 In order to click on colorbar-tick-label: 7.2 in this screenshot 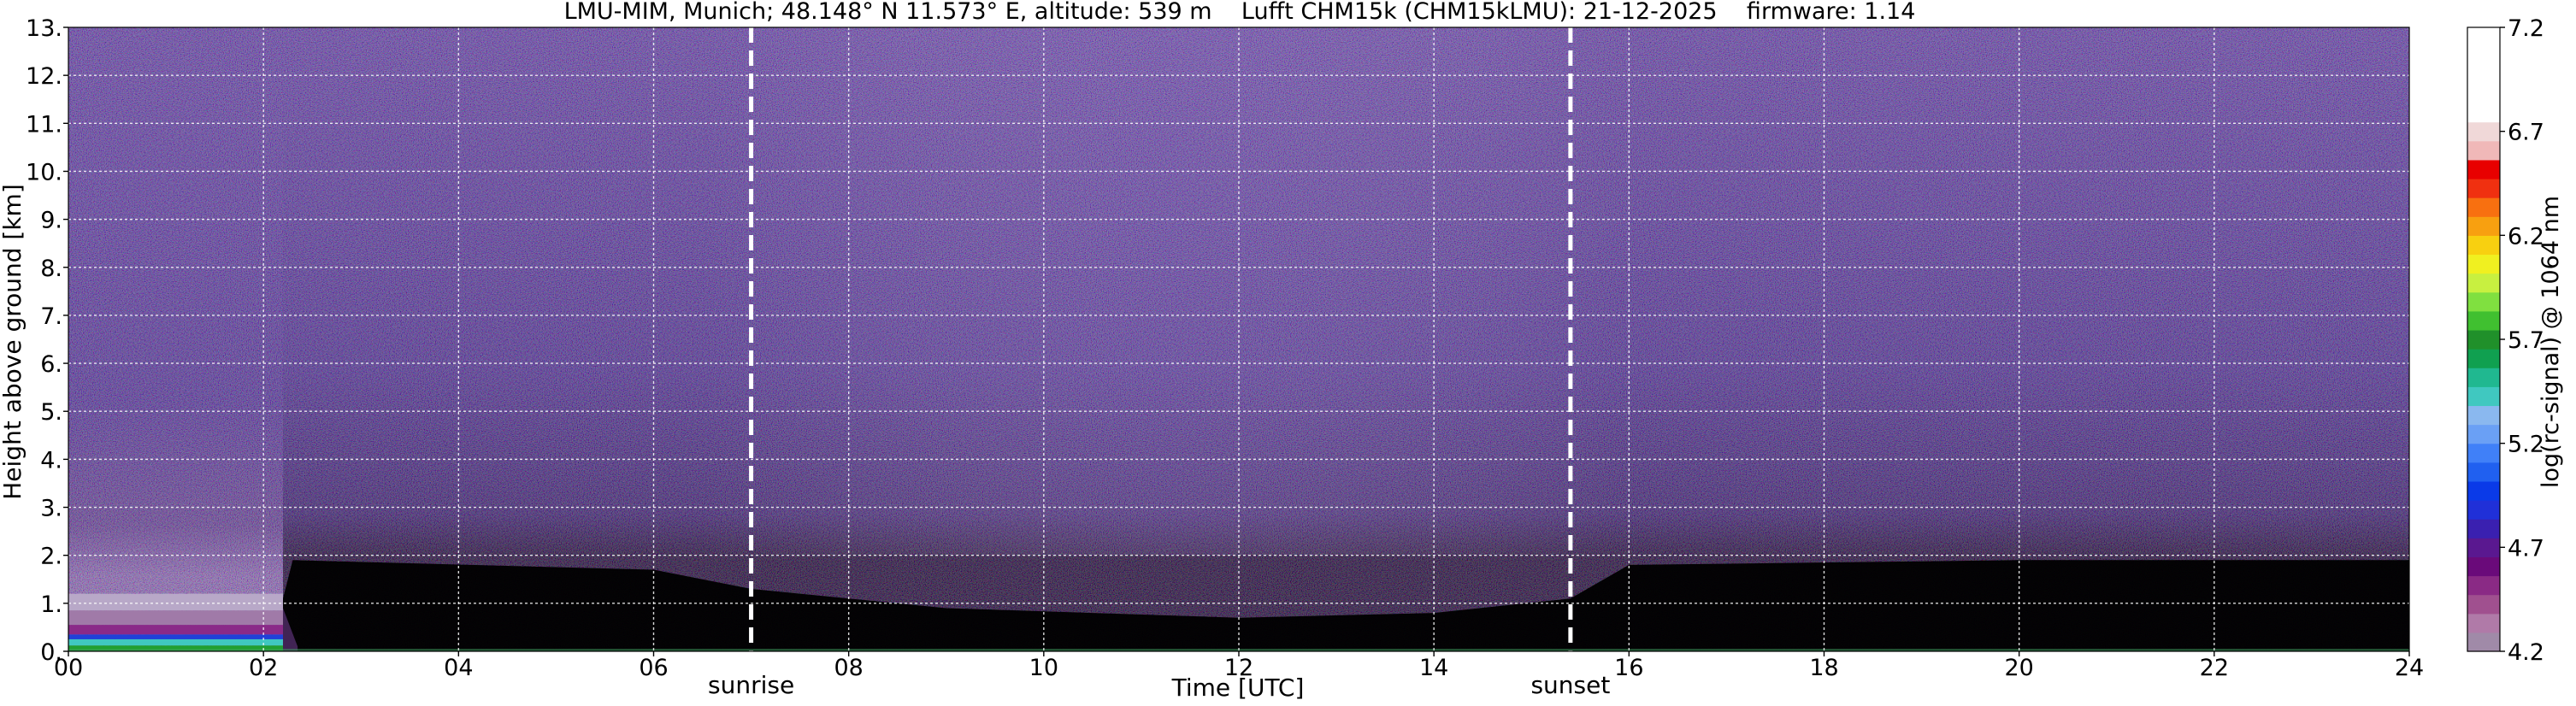, I will do `click(2526, 28)`.